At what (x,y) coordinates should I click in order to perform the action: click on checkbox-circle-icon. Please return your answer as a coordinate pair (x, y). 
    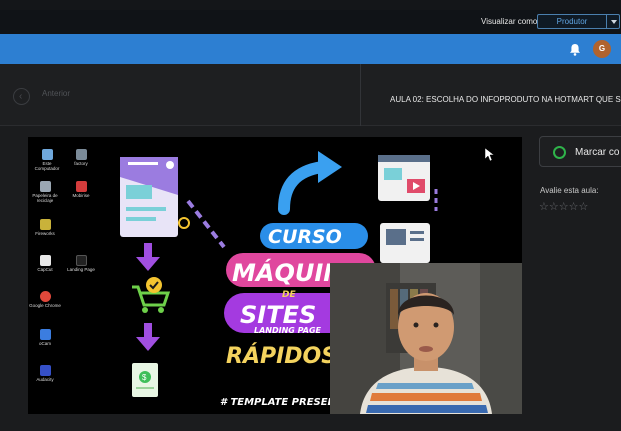
    Looking at the image, I should click on (559, 152).